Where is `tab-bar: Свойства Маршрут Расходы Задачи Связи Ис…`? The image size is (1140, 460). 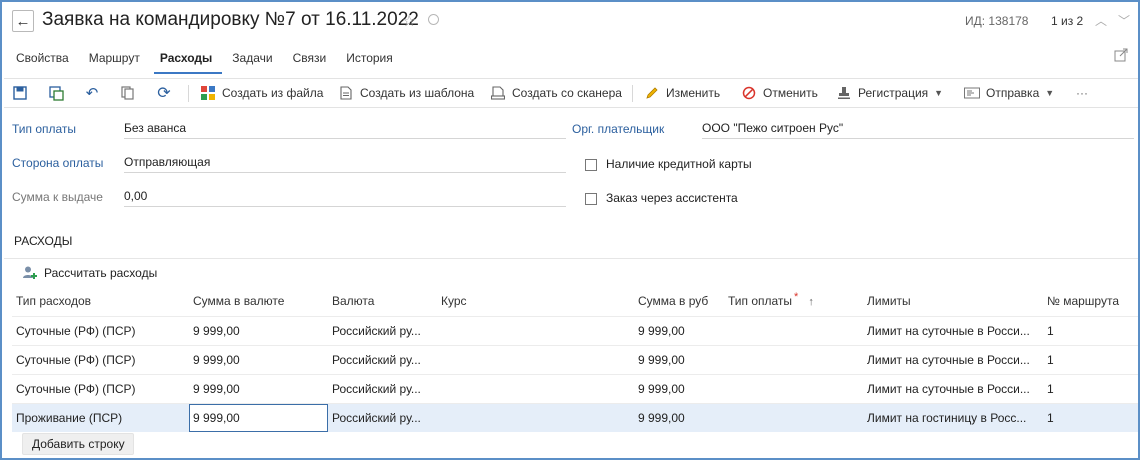
tab-bar: Свойства Маршрут Расходы Задачи Связи Ис… is located at coordinates (208, 60).